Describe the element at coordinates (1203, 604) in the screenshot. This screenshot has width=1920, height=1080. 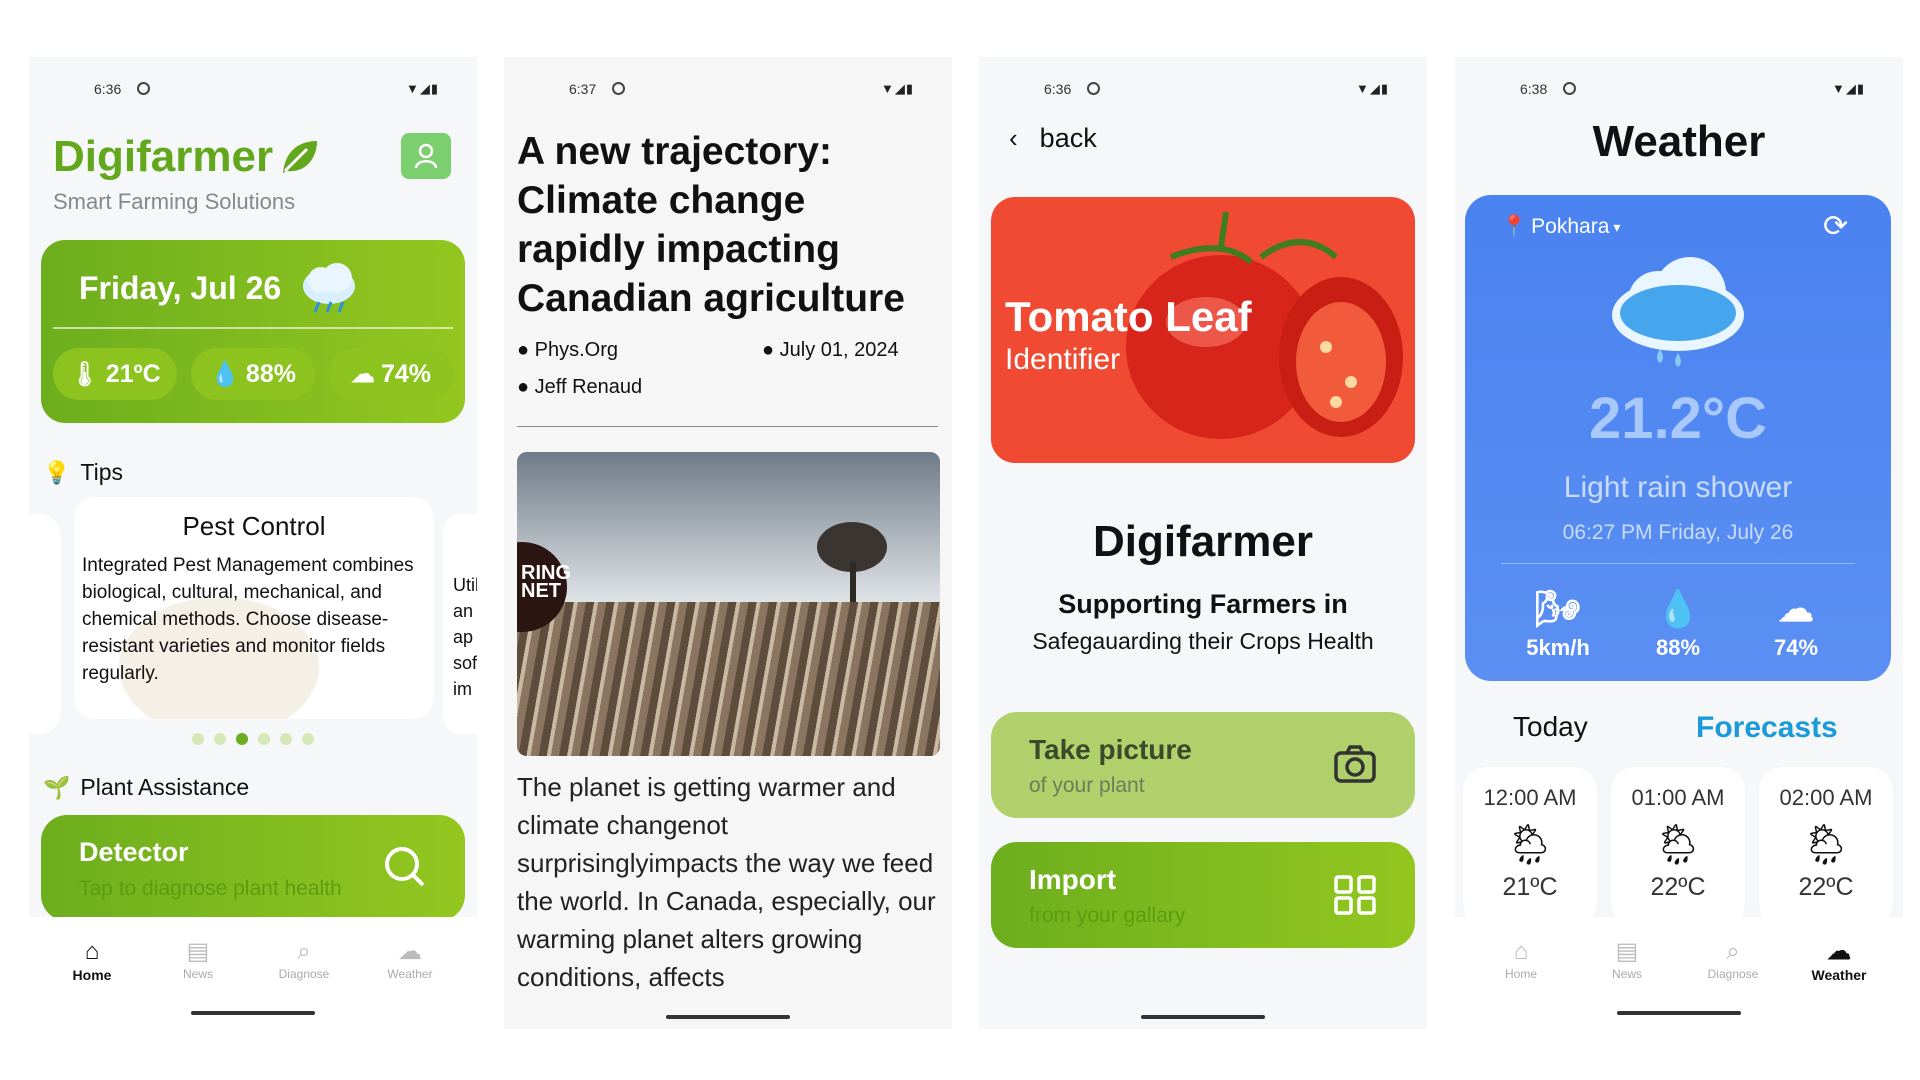
I see `headline: Supporting Farmers in` at that location.